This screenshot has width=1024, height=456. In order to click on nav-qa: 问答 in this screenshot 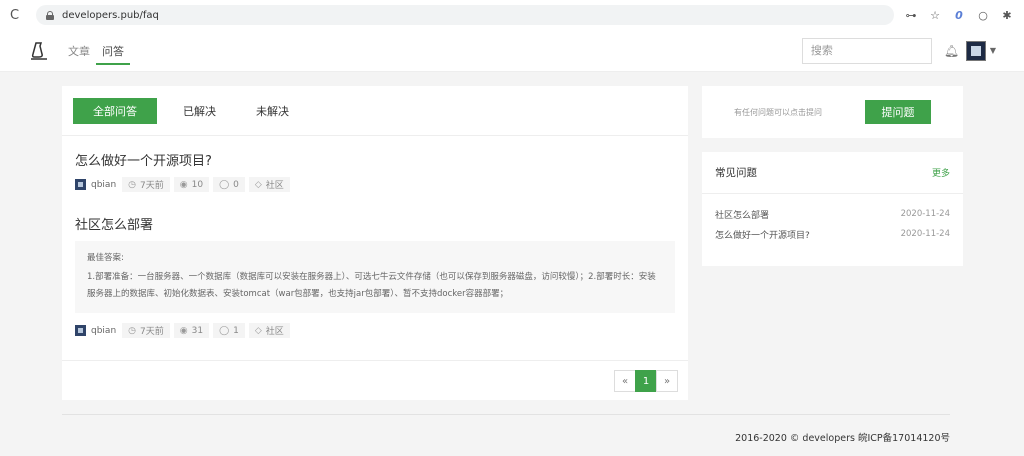, I will do `click(113, 50)`.